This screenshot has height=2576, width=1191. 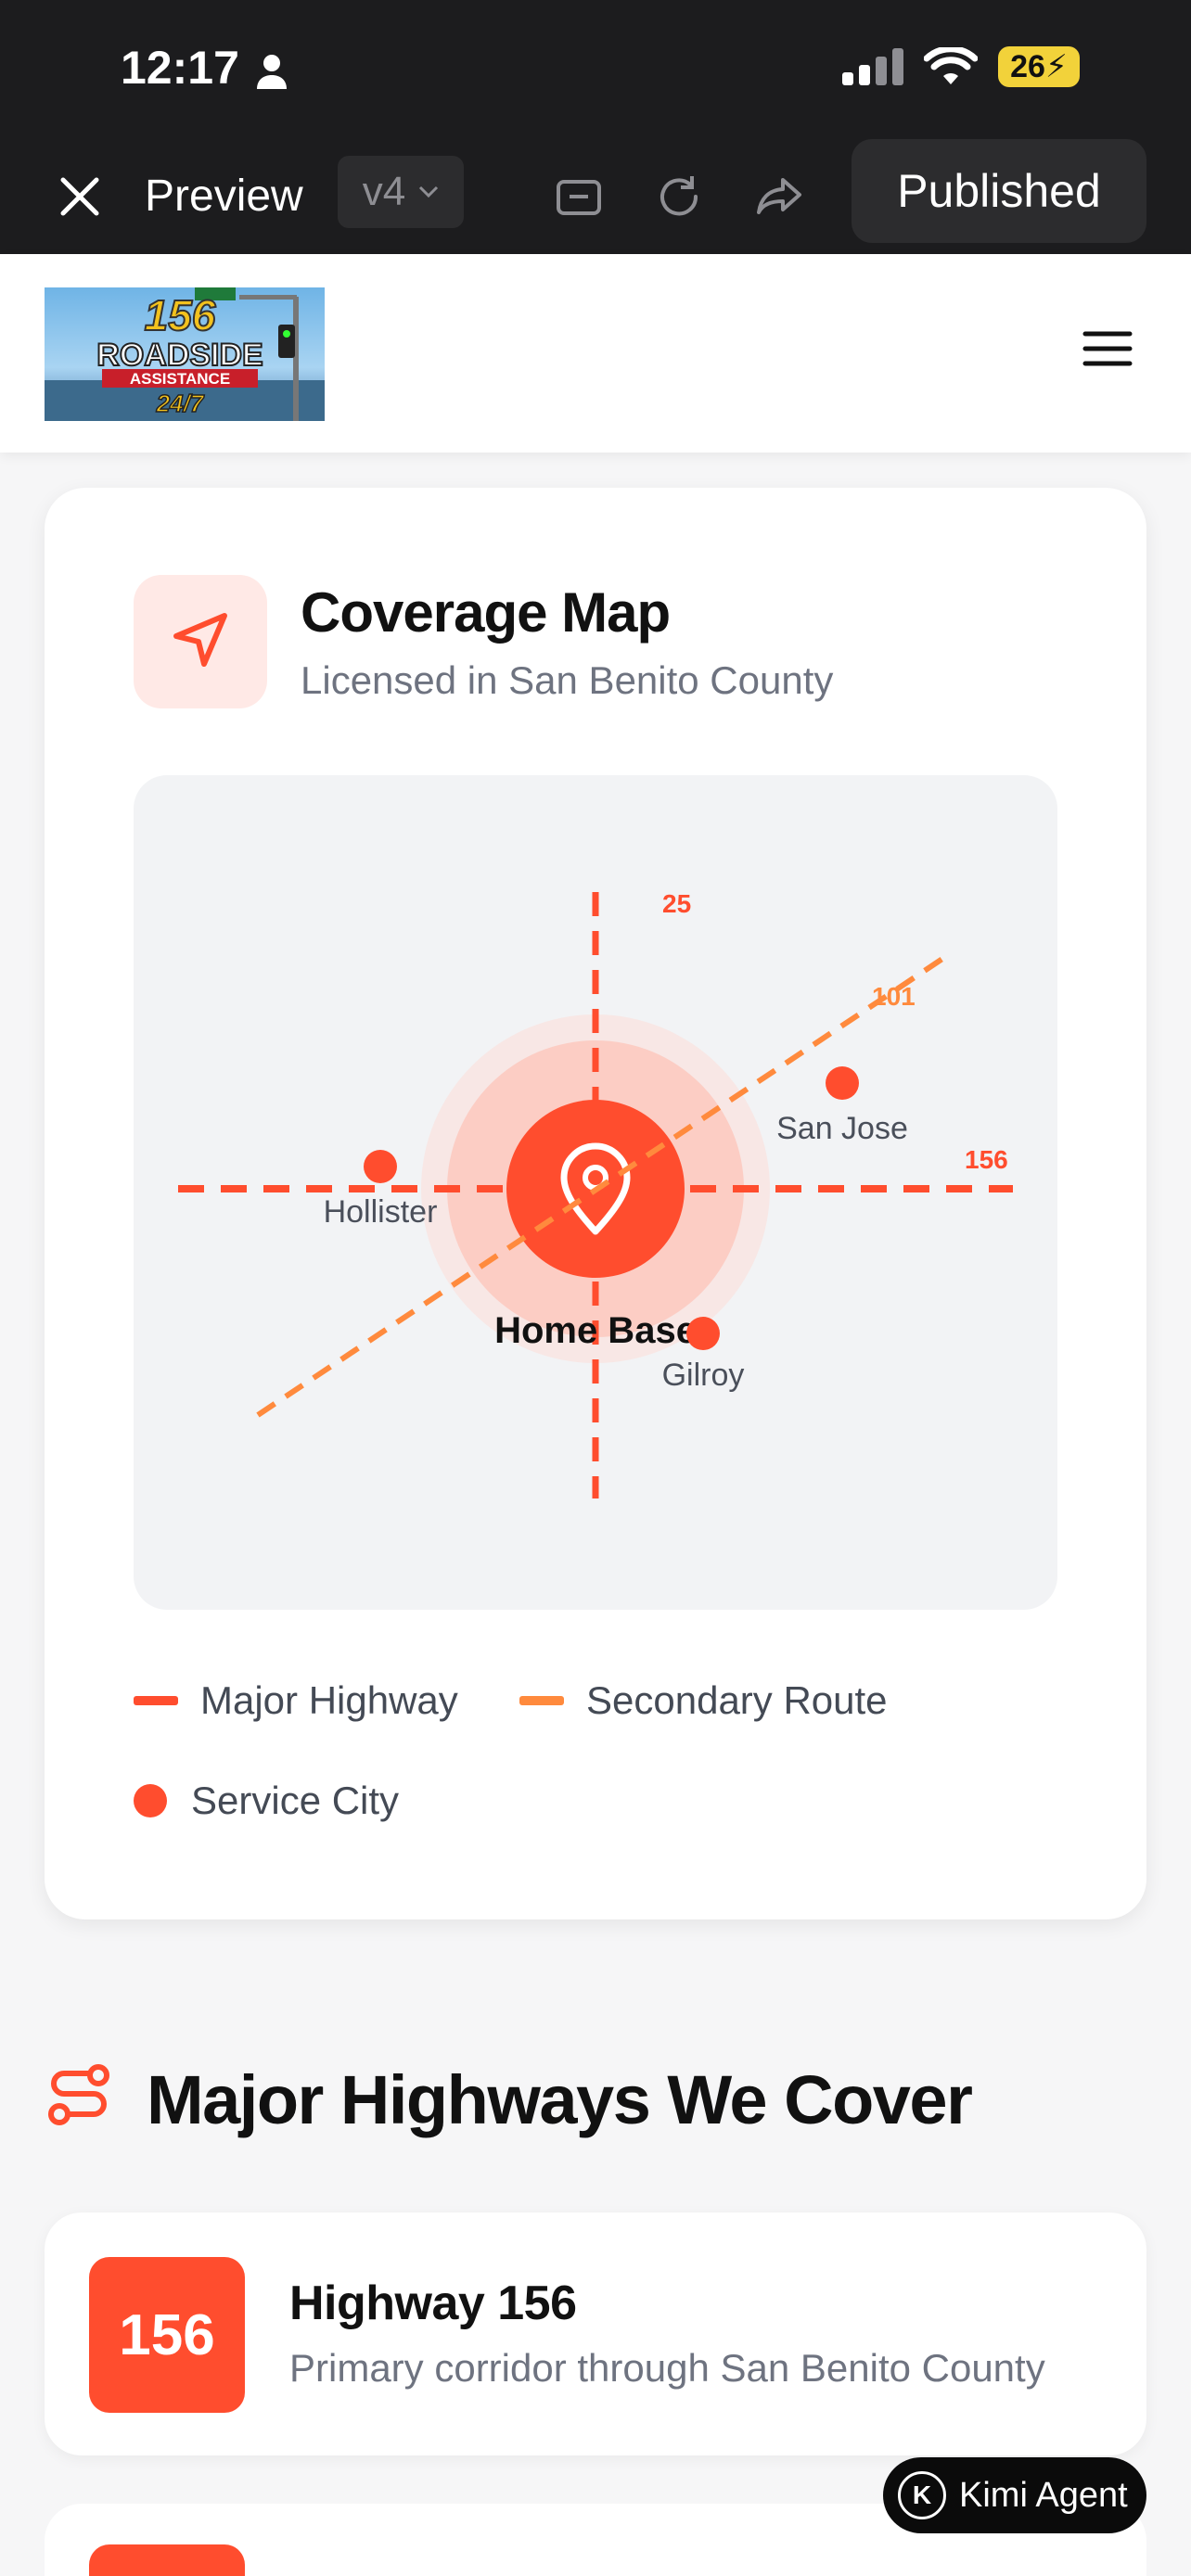 I want to click on highway-badge: 156, so click(x=167, y=2335).